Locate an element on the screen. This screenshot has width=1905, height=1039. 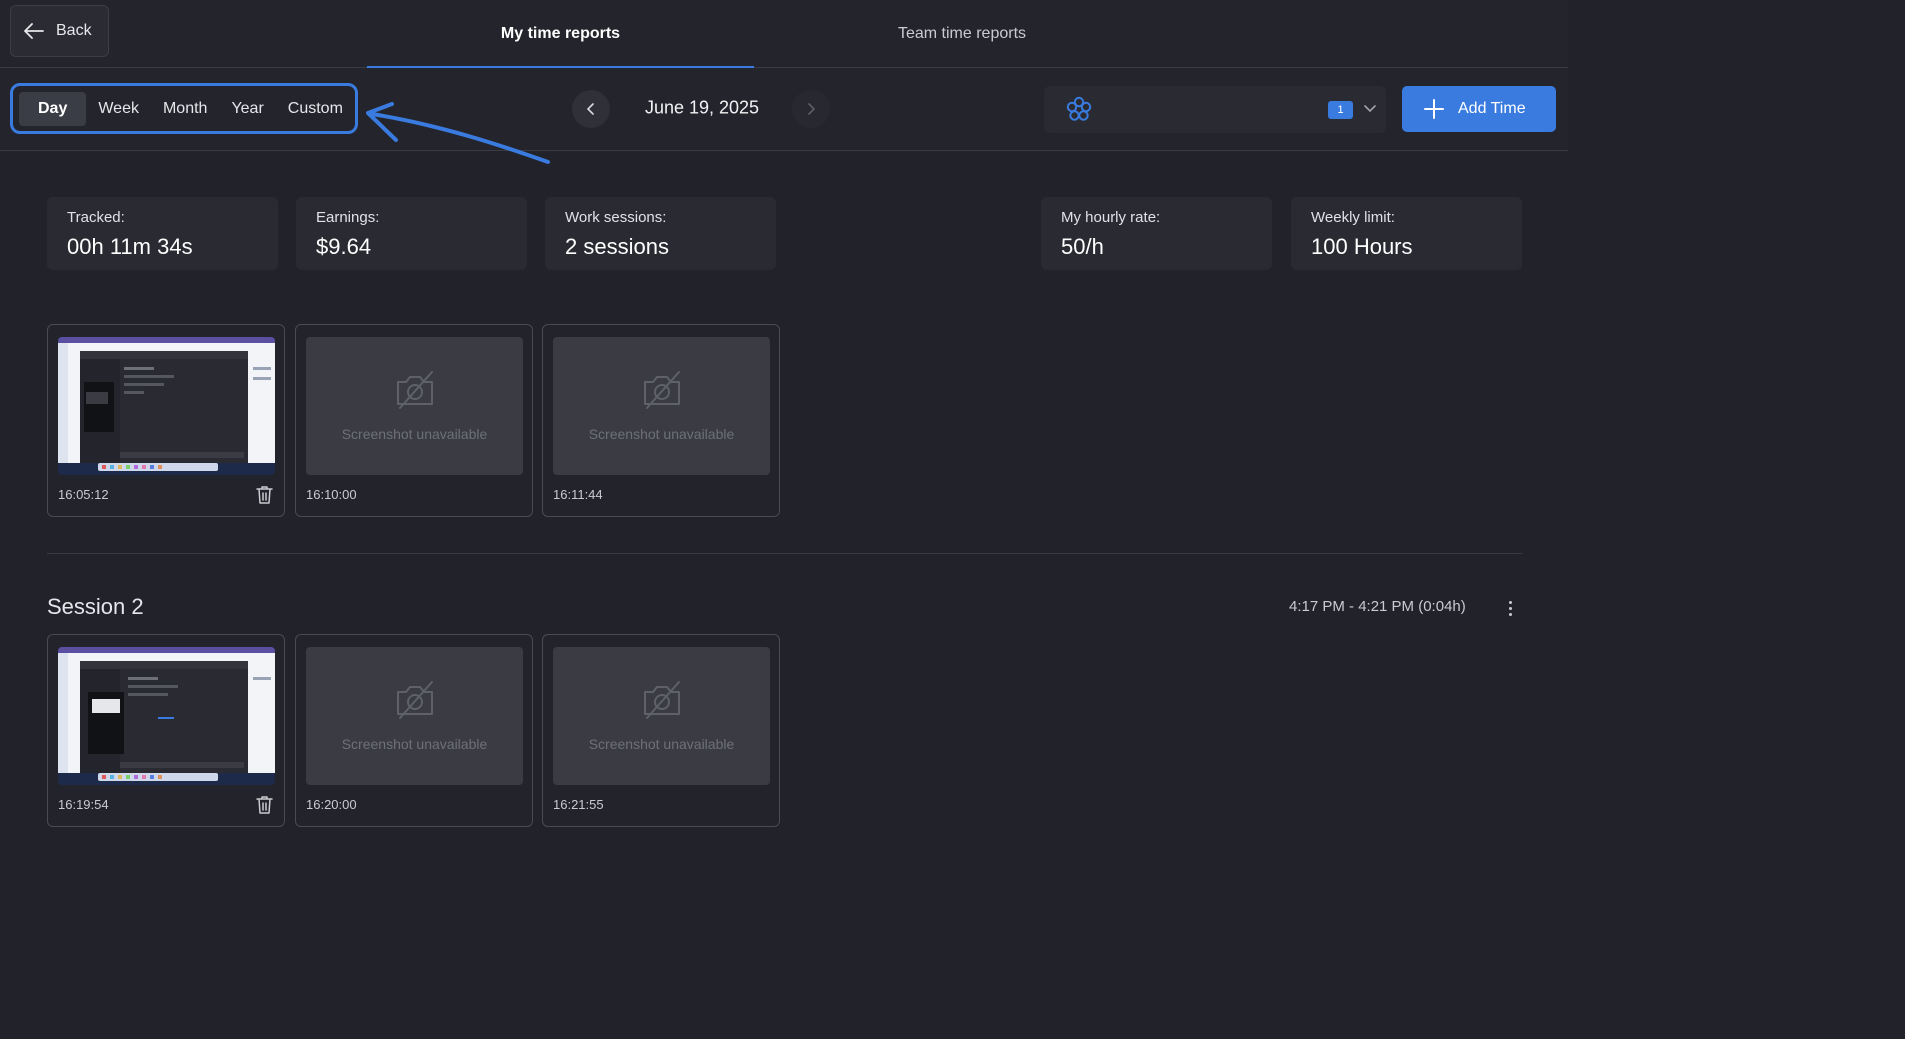
screenshot-card: 16:05:12 is located at coordinates (166, 420).